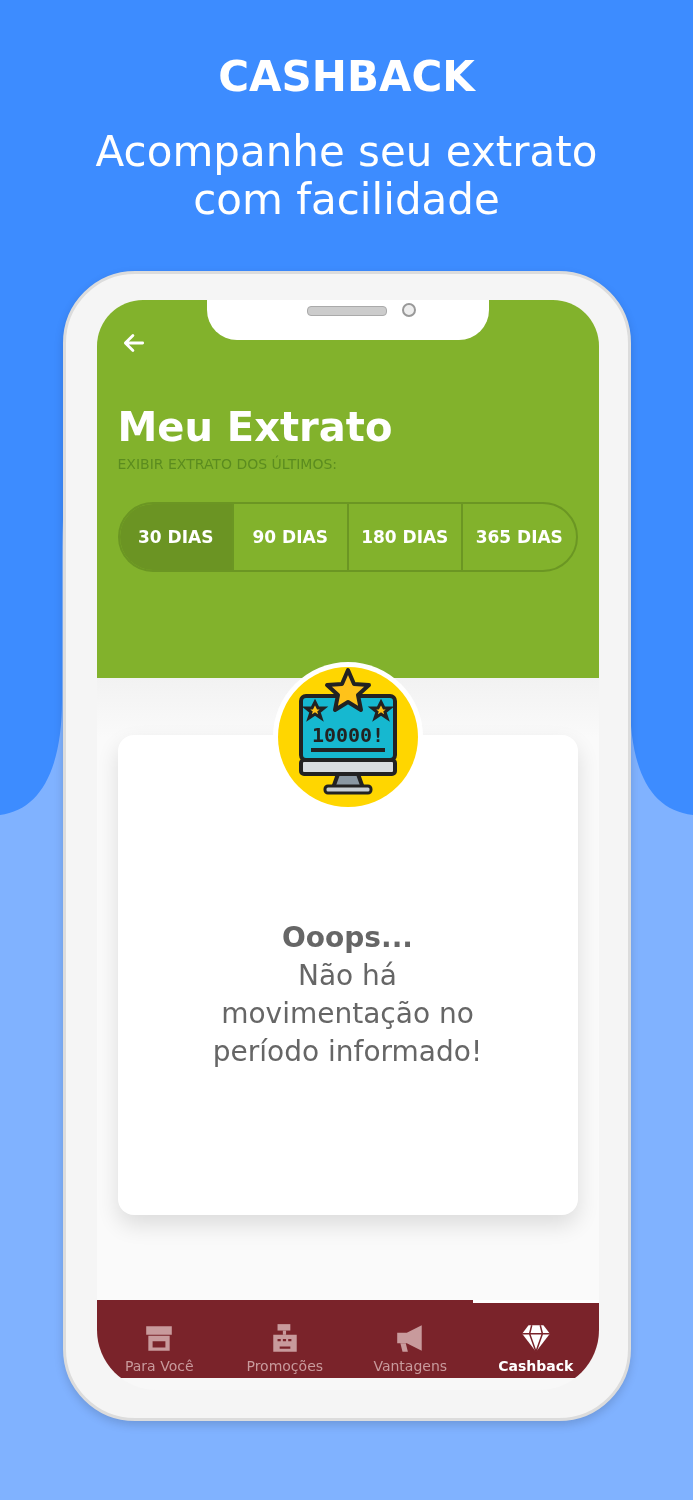 This screenshot has height=1500, width=693. What do you see at coordinates (408, 310) in the screenshot?
I see `camera-icon` at bounding box center [408, 310].